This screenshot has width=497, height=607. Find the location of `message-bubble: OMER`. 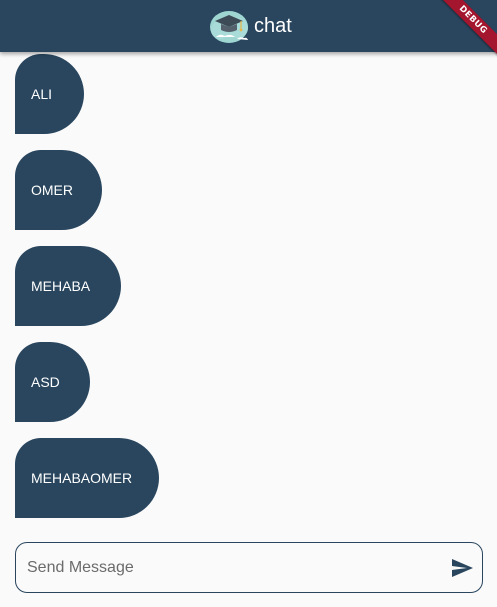

message-bubble: OMER is located at coordinates (58, 190).